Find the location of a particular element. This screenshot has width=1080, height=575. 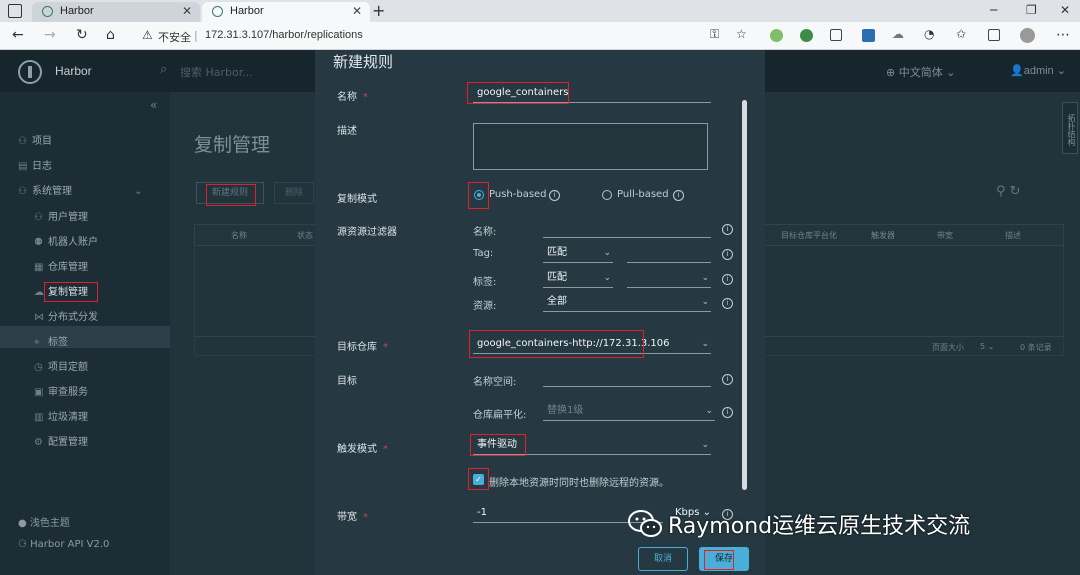

side-panel-tab: 拓扑结构 is located at coordinates (1070, 128).